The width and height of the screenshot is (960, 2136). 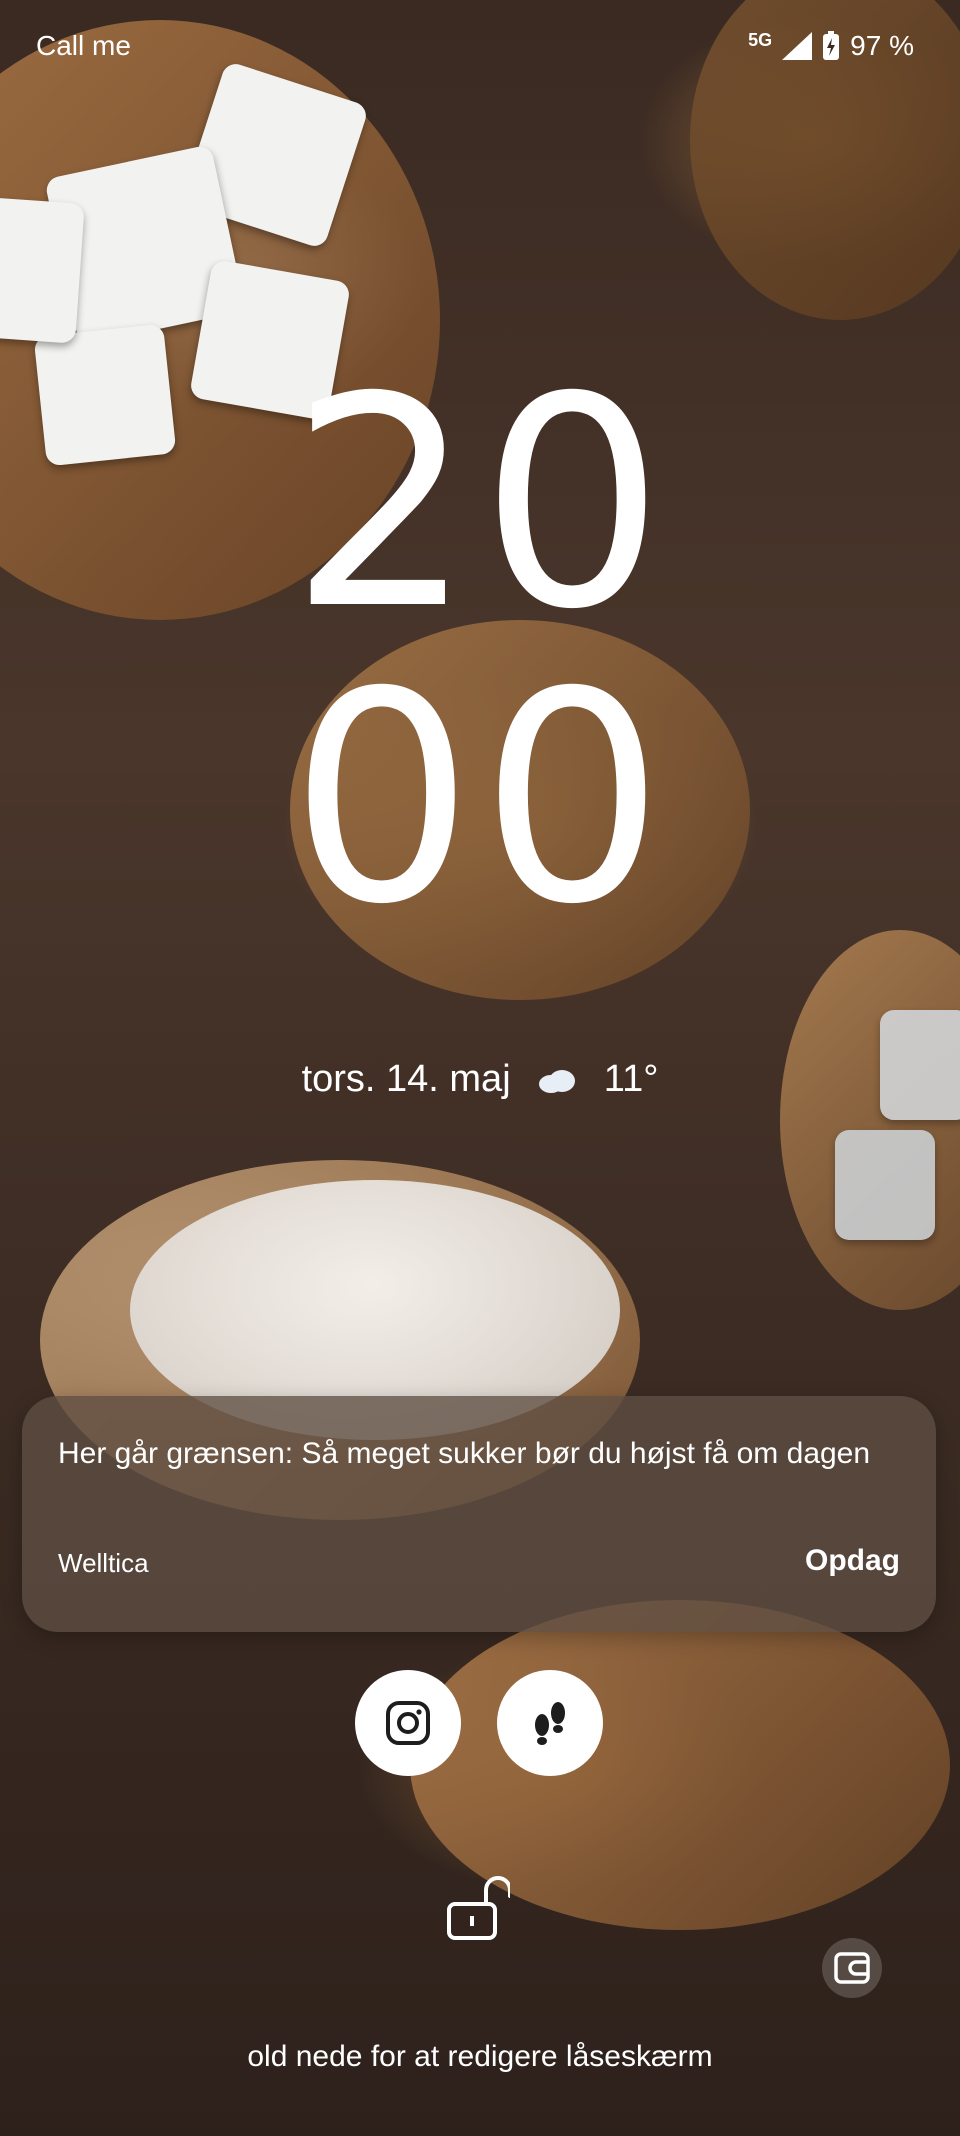 I want to click on battery-percent: 97 %, so click(x=882, y=45).